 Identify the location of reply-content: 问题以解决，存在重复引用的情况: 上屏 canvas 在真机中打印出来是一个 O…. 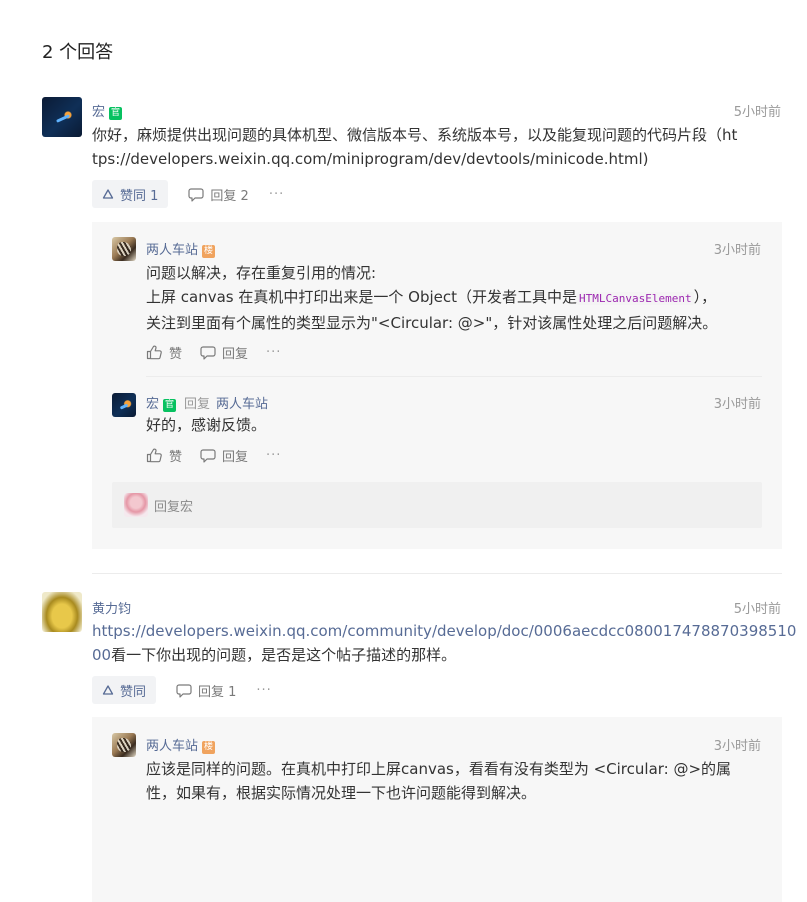
(456, 298).